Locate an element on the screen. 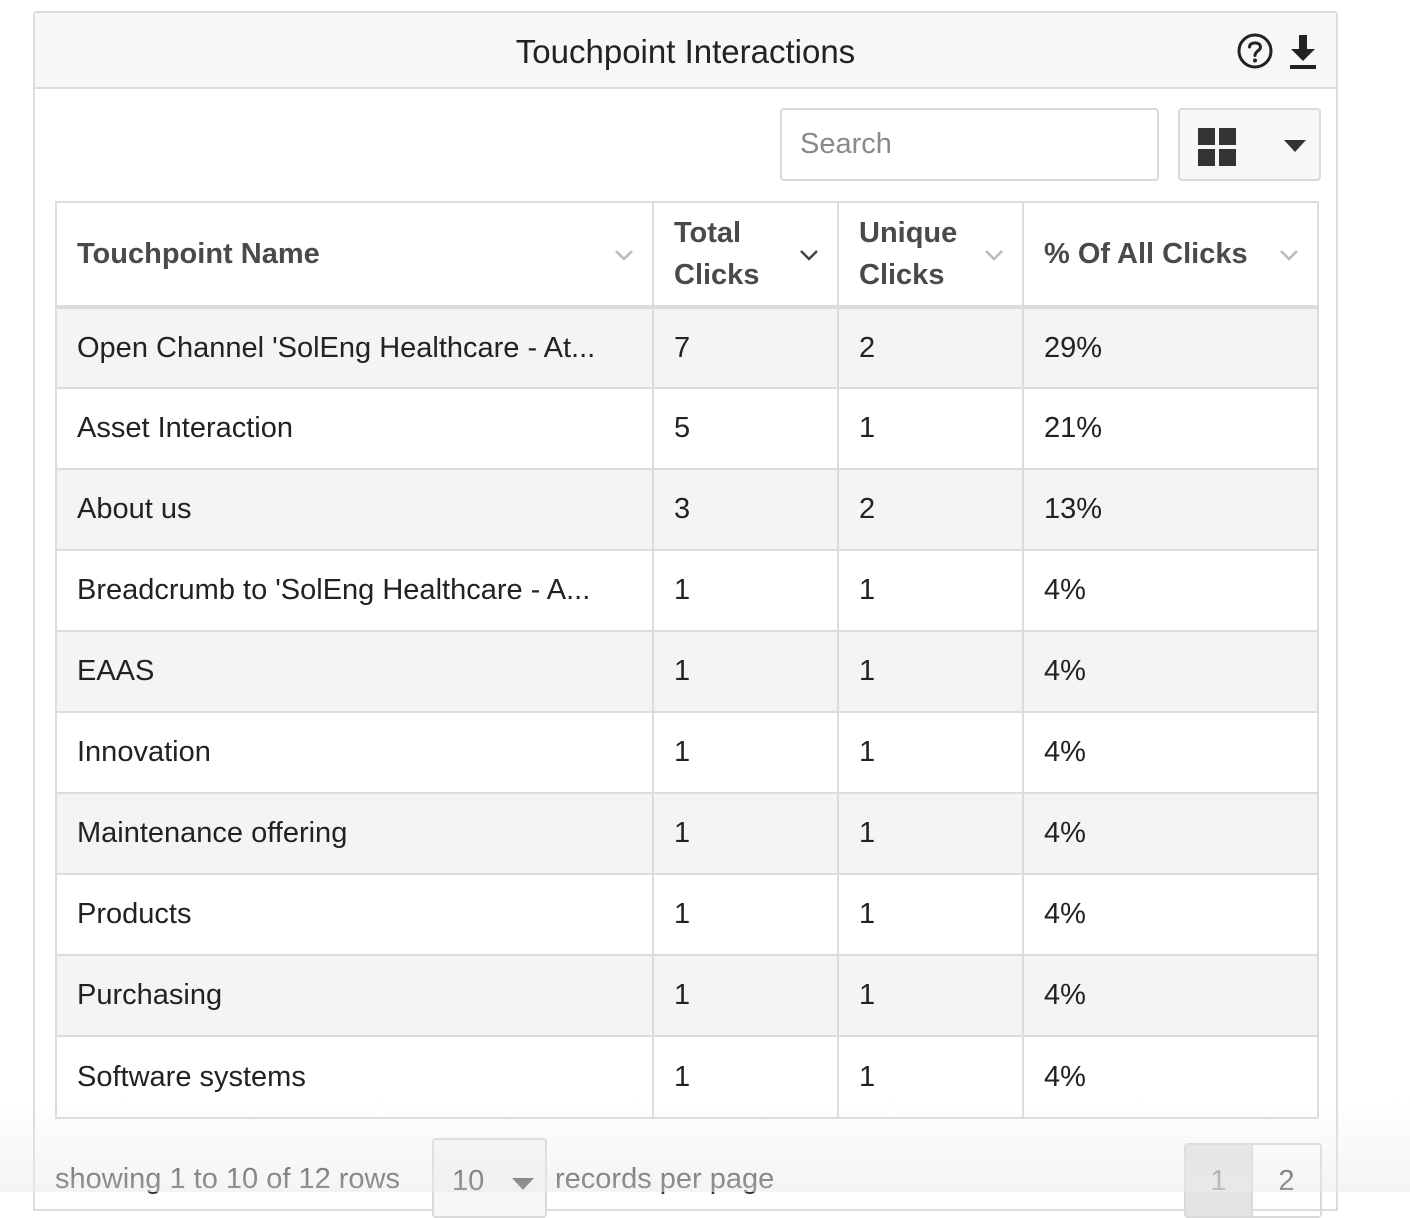 The height and width of the screenshot is (1218, 1410). cell-total-clicks: 5 is located at coordinates (746, 429).